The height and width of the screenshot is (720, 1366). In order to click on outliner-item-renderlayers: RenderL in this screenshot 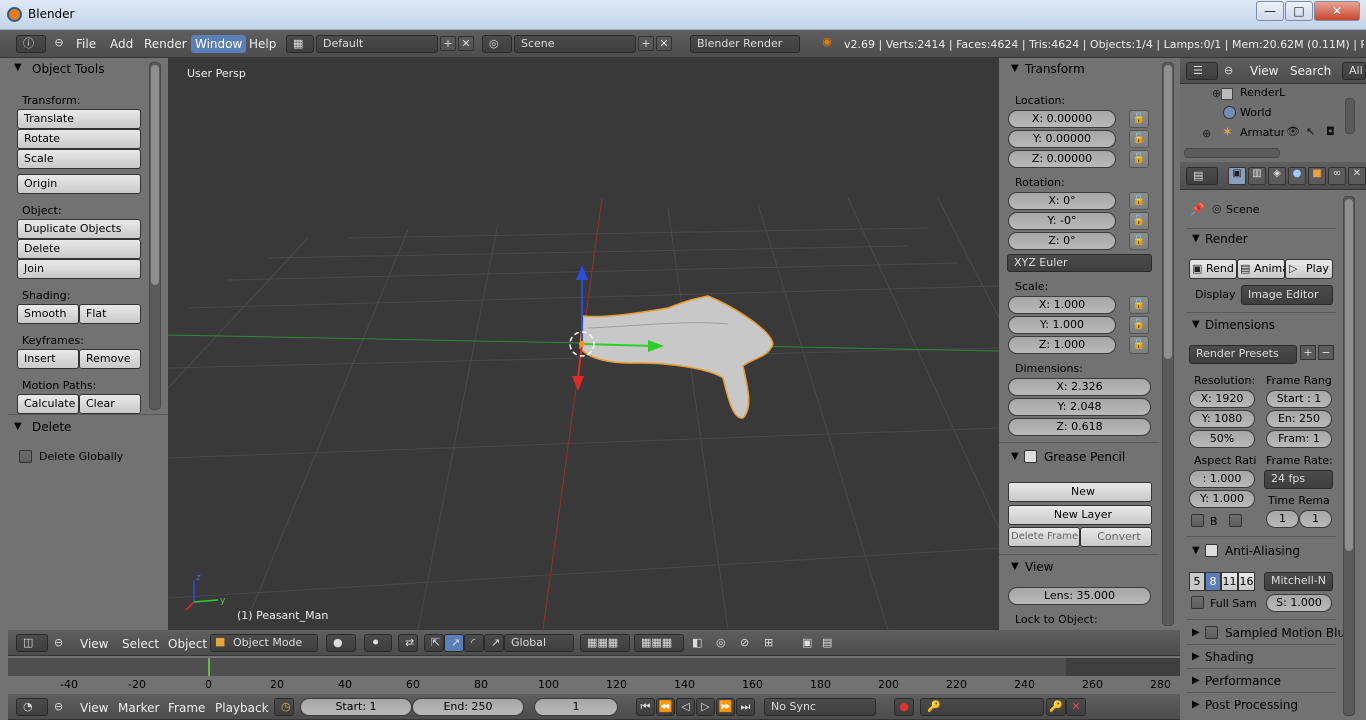, I will do `click(1262, 92)`.